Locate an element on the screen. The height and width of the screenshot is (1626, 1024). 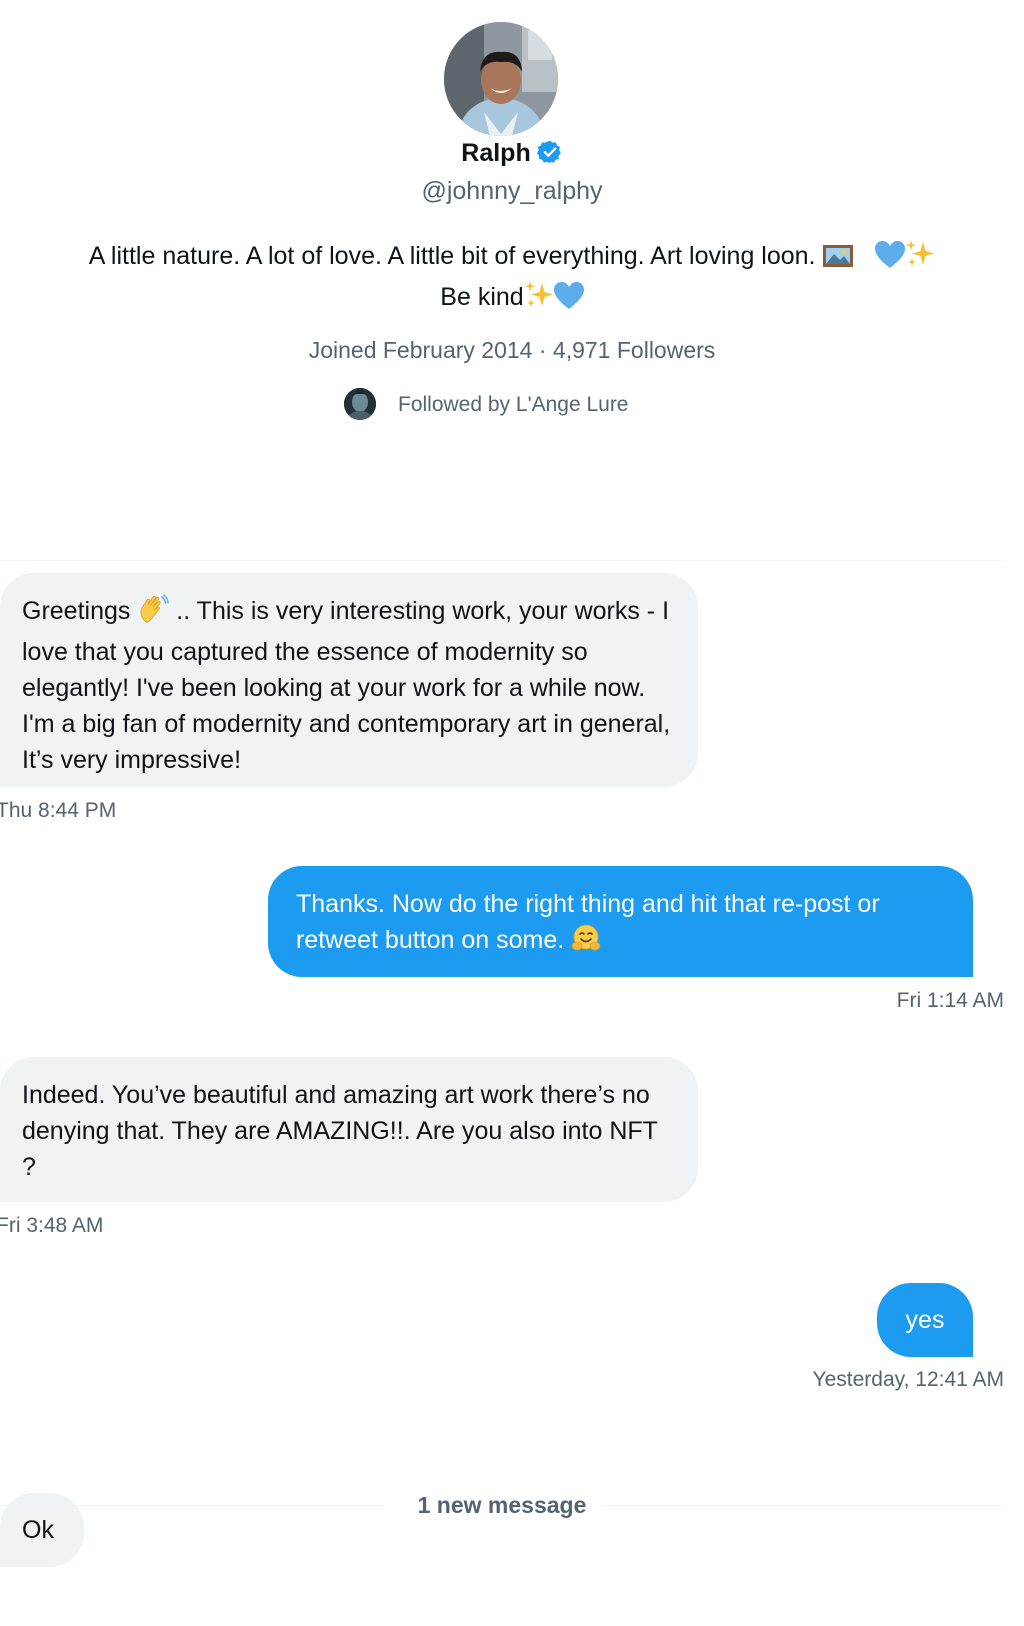
profile-meta: Joined February 2014 · 4,971 Followers is located at coordinates (512, 350).